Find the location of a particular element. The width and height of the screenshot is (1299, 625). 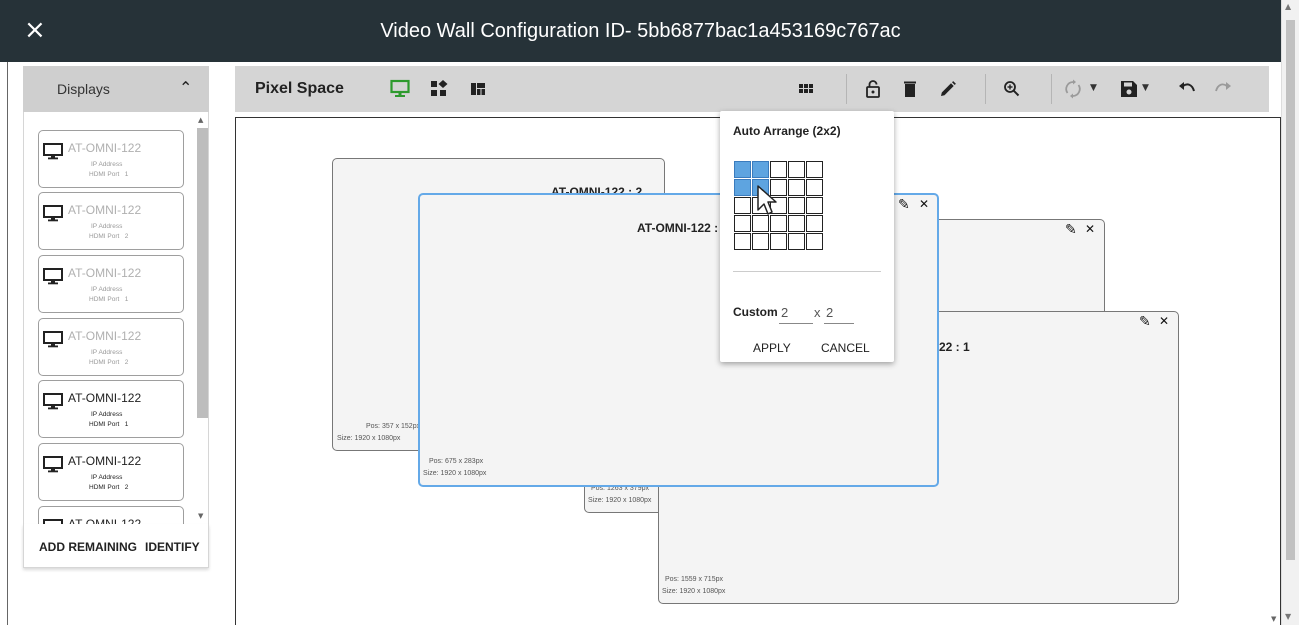

layout-icon is located at coordinates (439, 89).